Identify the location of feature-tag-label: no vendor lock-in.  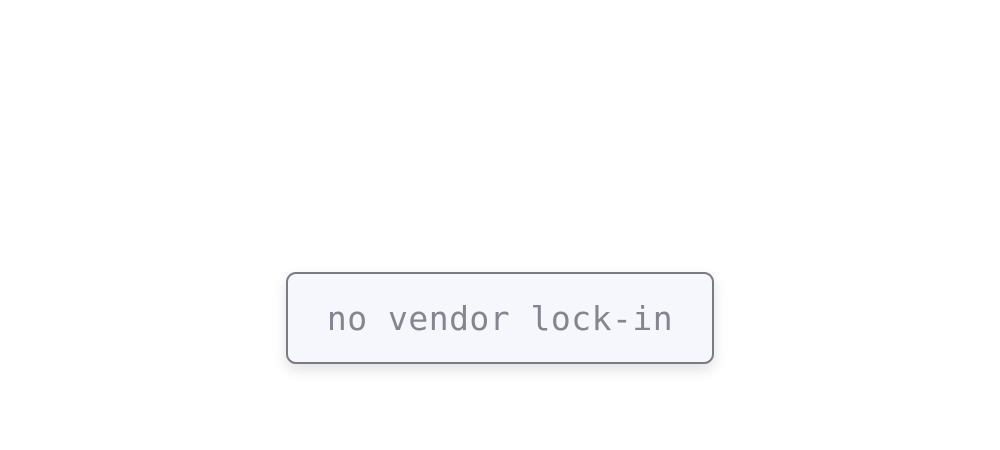
(500, 318).